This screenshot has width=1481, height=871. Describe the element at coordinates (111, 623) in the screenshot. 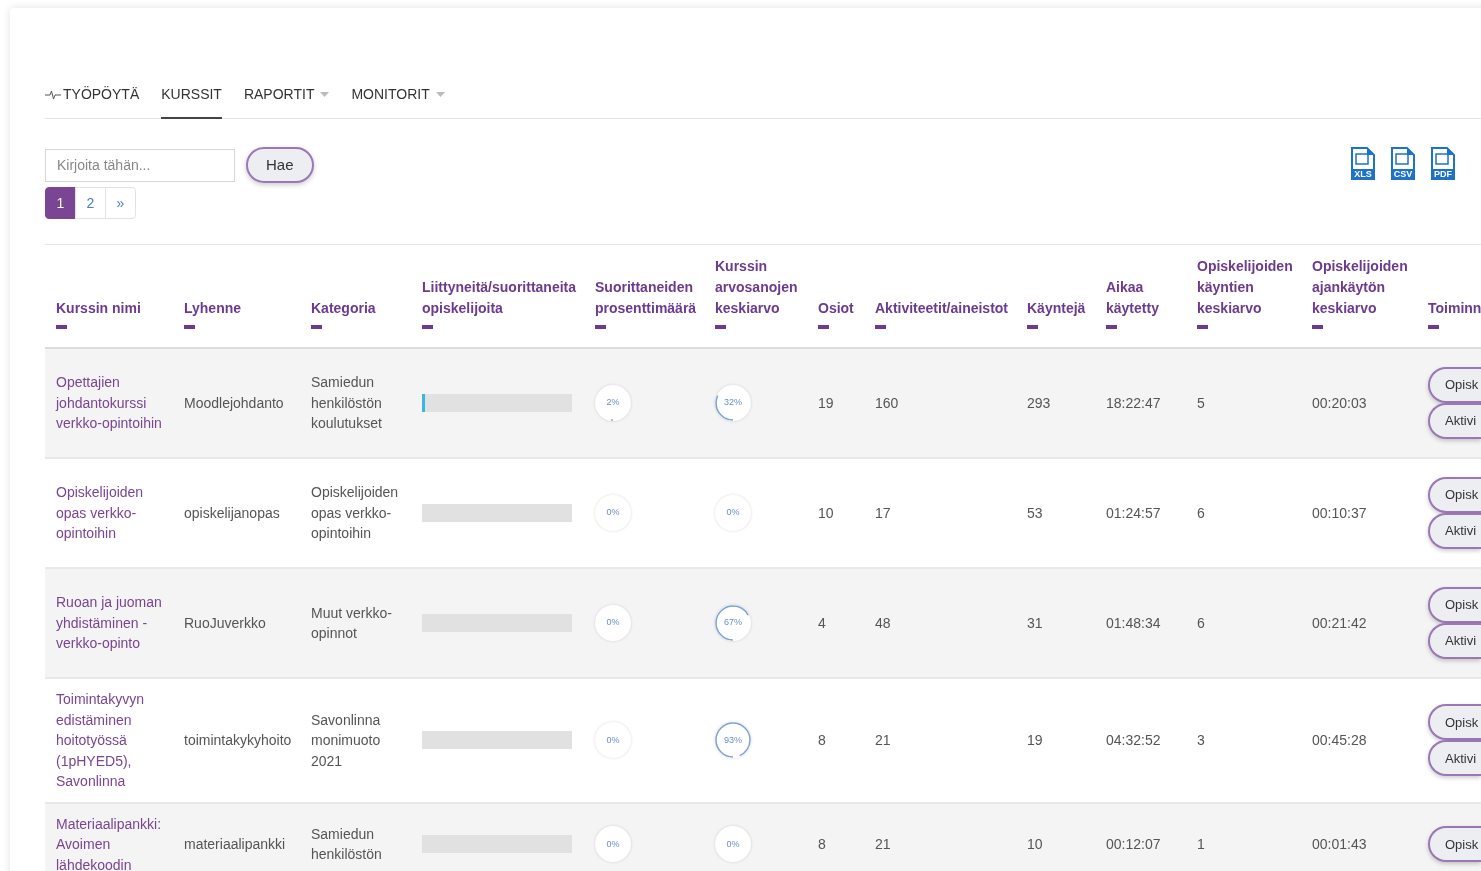

I see `course-link: Ruoan ja juoman yhdistäminen - verkko-opinto` at that location.